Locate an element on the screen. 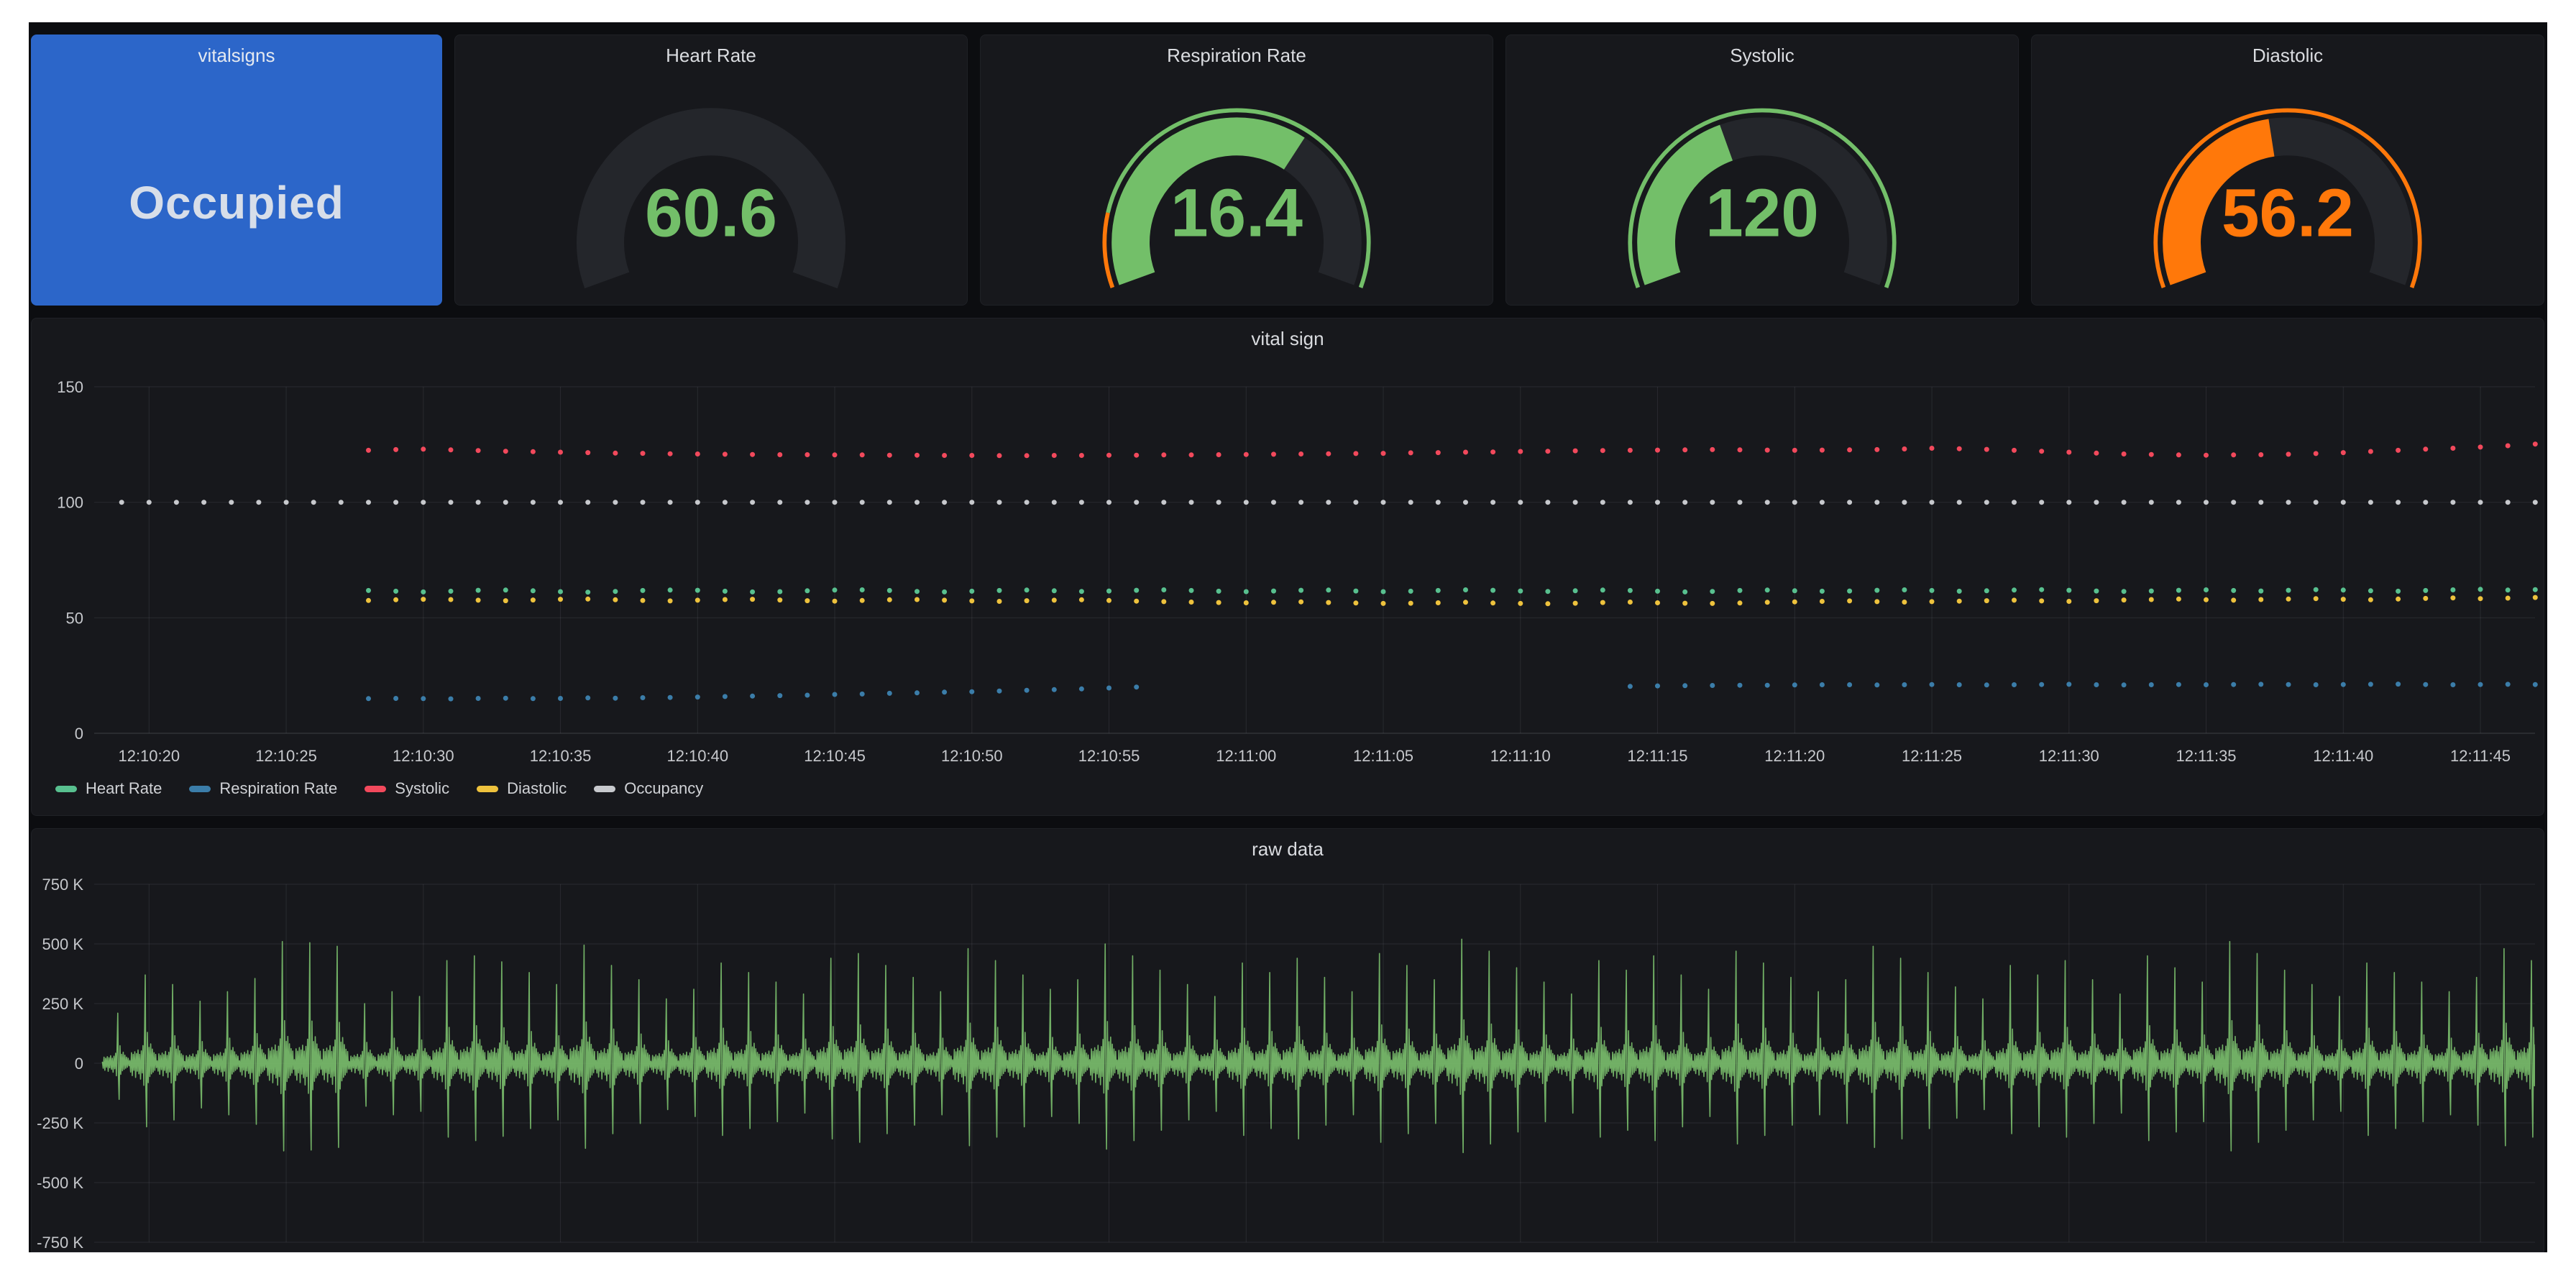 The height and width of the screenshot is (1271, 2576). svg-text: 12:10:40 is located at coordinates (697, 756).